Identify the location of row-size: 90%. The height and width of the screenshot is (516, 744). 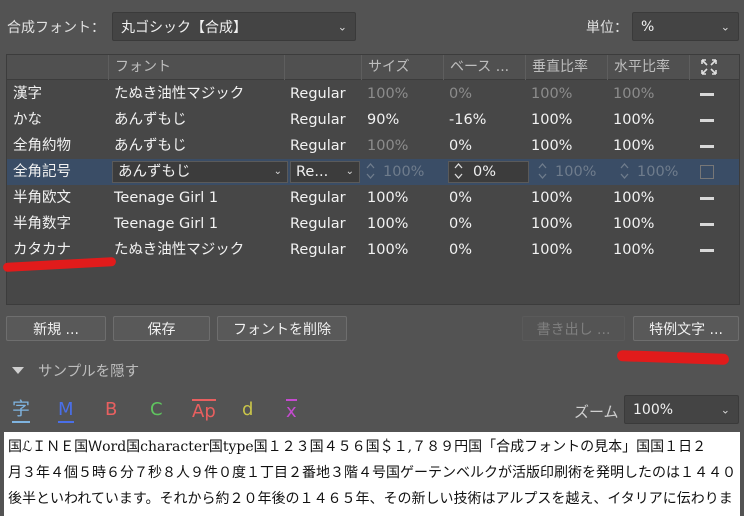
(402, 120).